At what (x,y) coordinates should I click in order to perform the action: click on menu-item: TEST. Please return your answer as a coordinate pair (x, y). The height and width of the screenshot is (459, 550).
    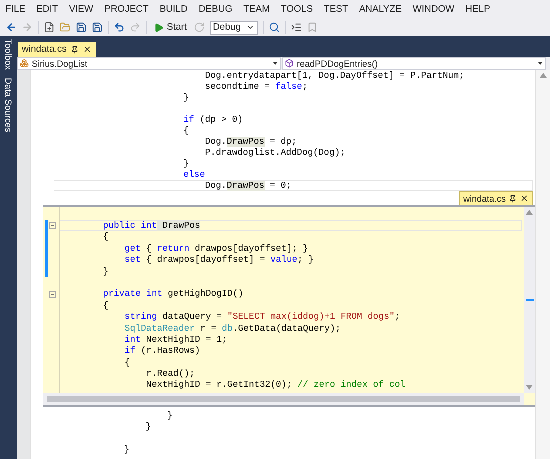
    Looking at the image, I should click on (336, 9).